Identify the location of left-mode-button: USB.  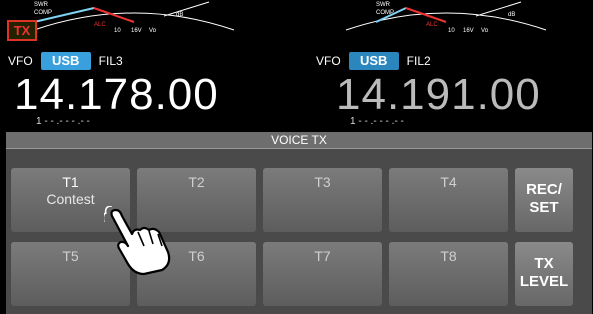
(65, 61).